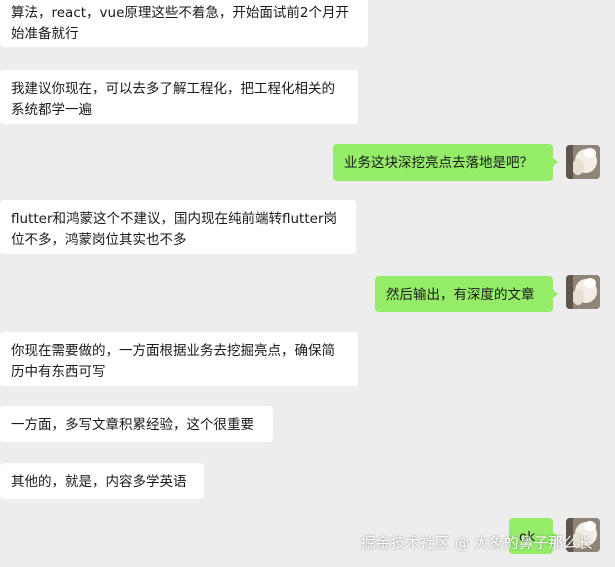 This screenshot has height=567, width=615. I want to click on message-bubble-received: 一方面，多写文章积累经验，这个很重要, so click(136, 424).